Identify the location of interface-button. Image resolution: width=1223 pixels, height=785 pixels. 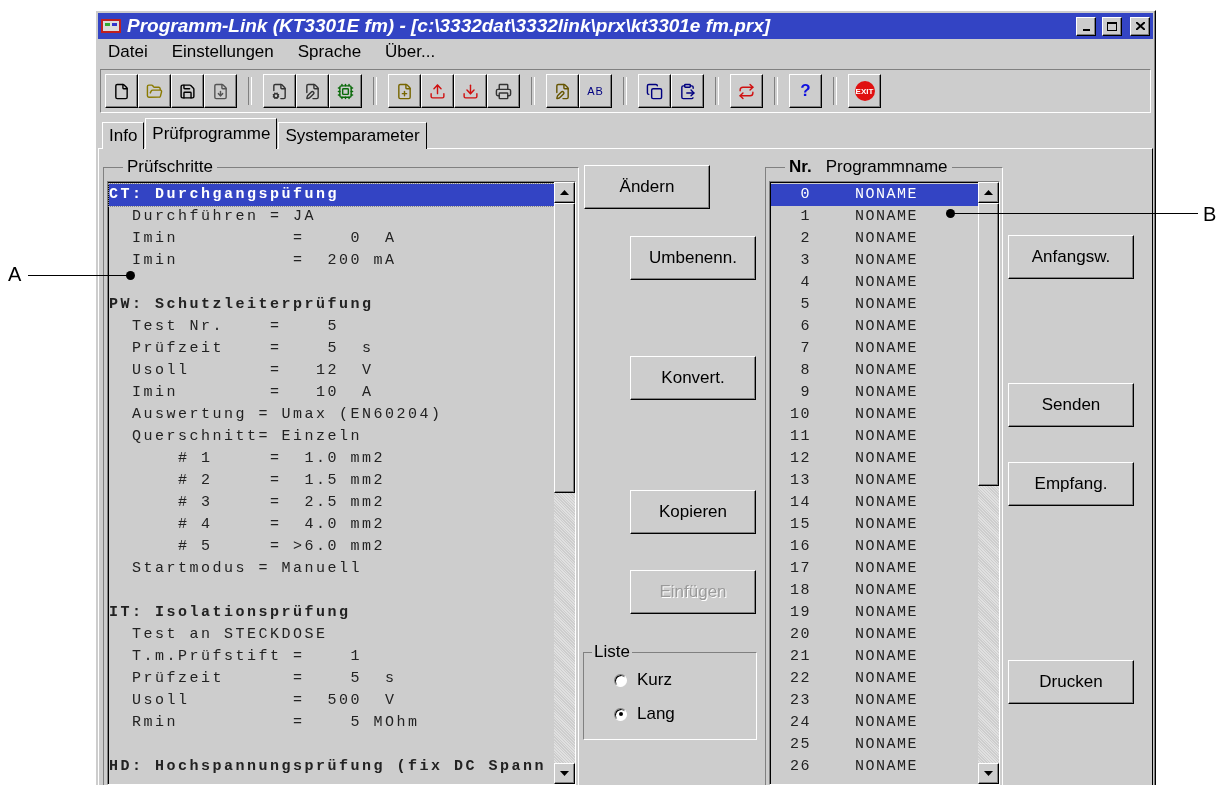
(345, 91).